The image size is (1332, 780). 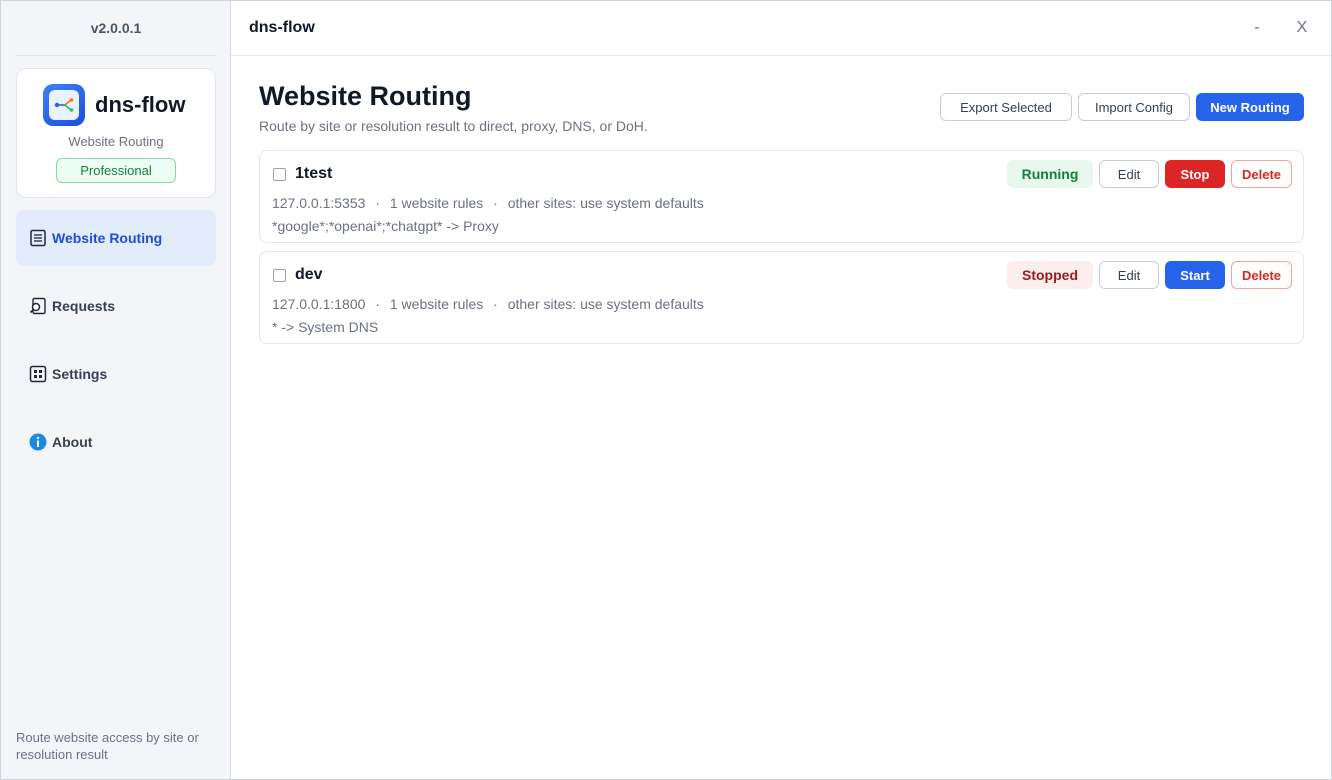 What do you see at coordinates (1006, 107) in the screenshot?
I see `export-selected-button: Export Selected` at bounding box center [1006, 107].